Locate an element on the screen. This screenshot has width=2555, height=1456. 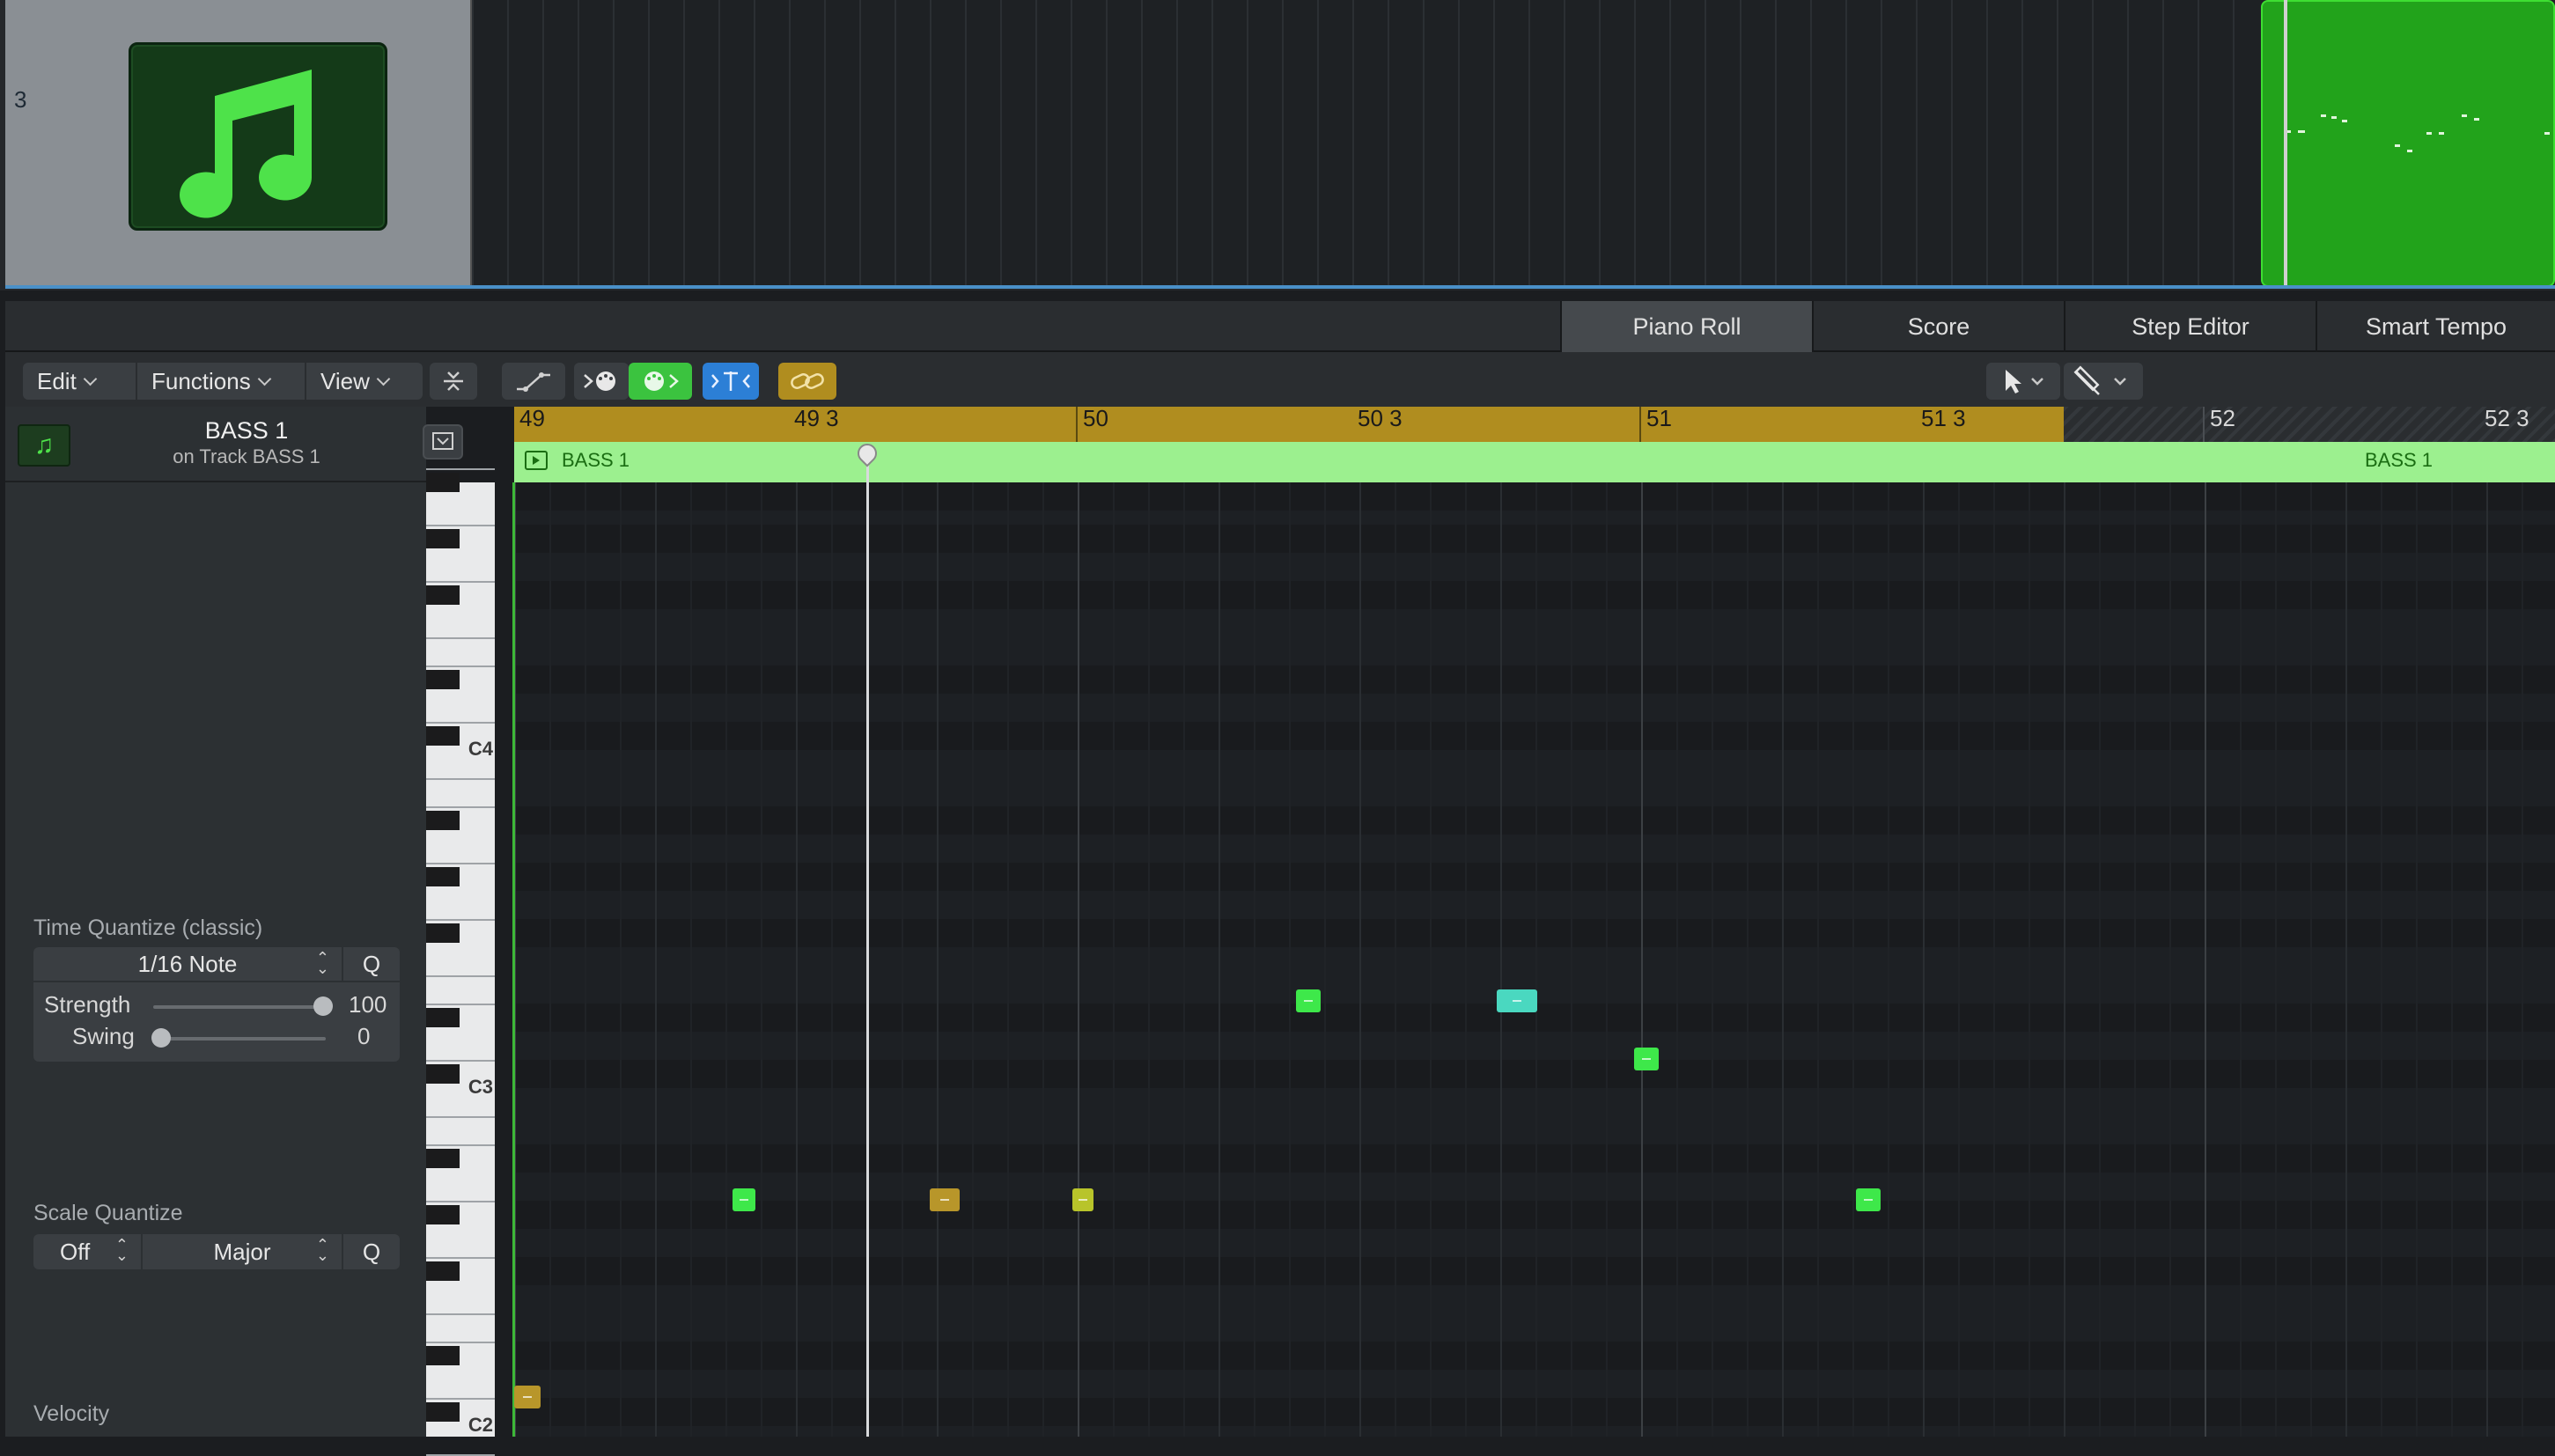
scale-root-select: Off ⌃ ⌄ is located at coordinates (88, 1251).